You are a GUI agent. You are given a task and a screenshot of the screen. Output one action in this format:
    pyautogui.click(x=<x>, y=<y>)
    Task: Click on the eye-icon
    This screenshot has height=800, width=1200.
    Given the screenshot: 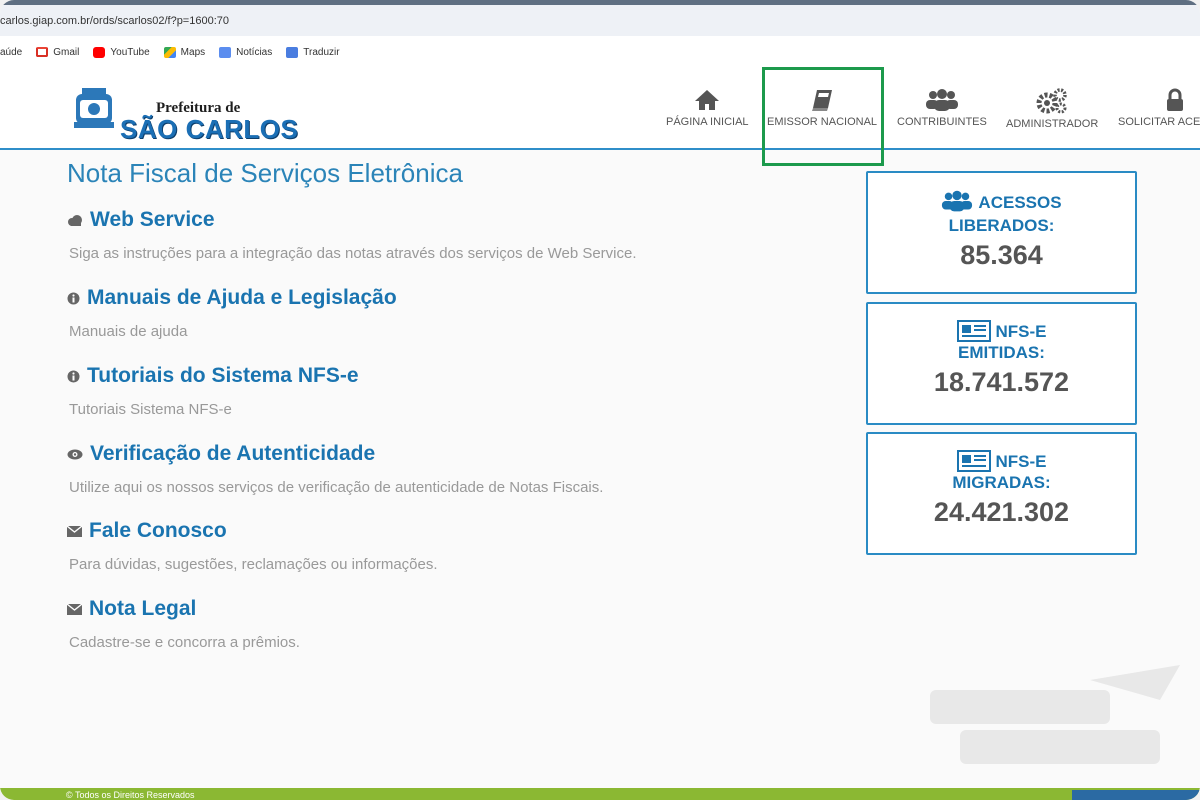 What is the action you would take?
    pyautogui.click(x=75, y=454)
    